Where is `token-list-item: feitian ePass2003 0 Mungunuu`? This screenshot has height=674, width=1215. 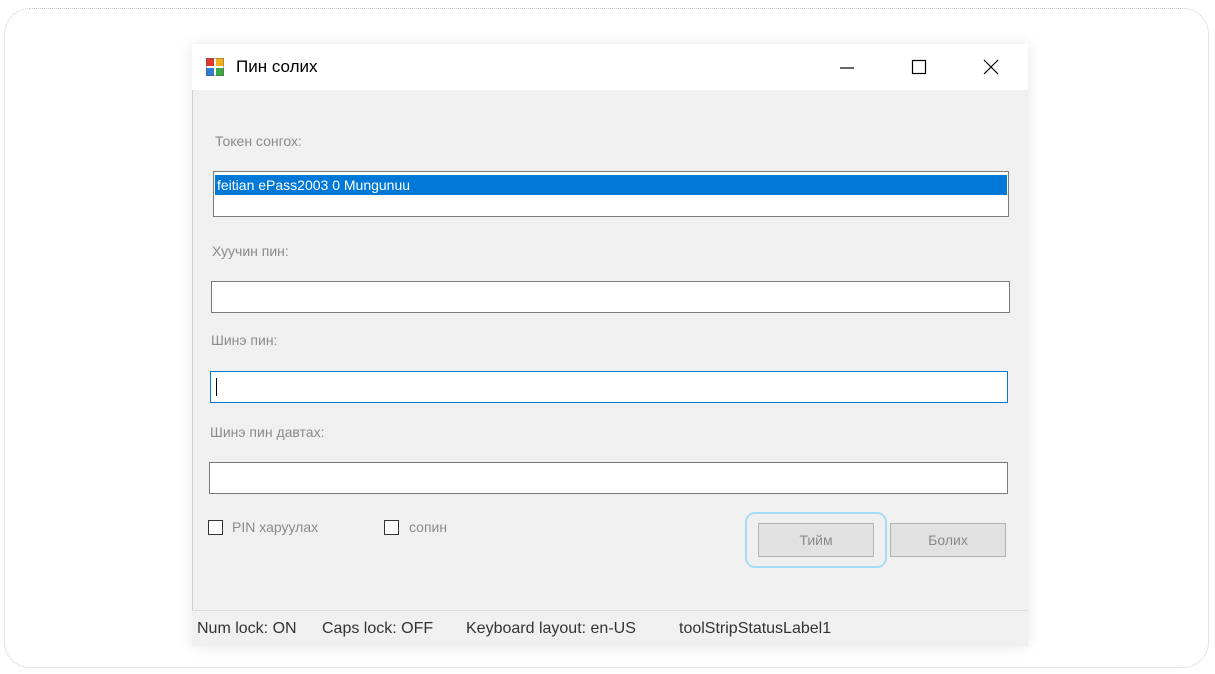
token-list-item: feitian ePass2003 0 Mungunuu is located at coordinates (611, 185).